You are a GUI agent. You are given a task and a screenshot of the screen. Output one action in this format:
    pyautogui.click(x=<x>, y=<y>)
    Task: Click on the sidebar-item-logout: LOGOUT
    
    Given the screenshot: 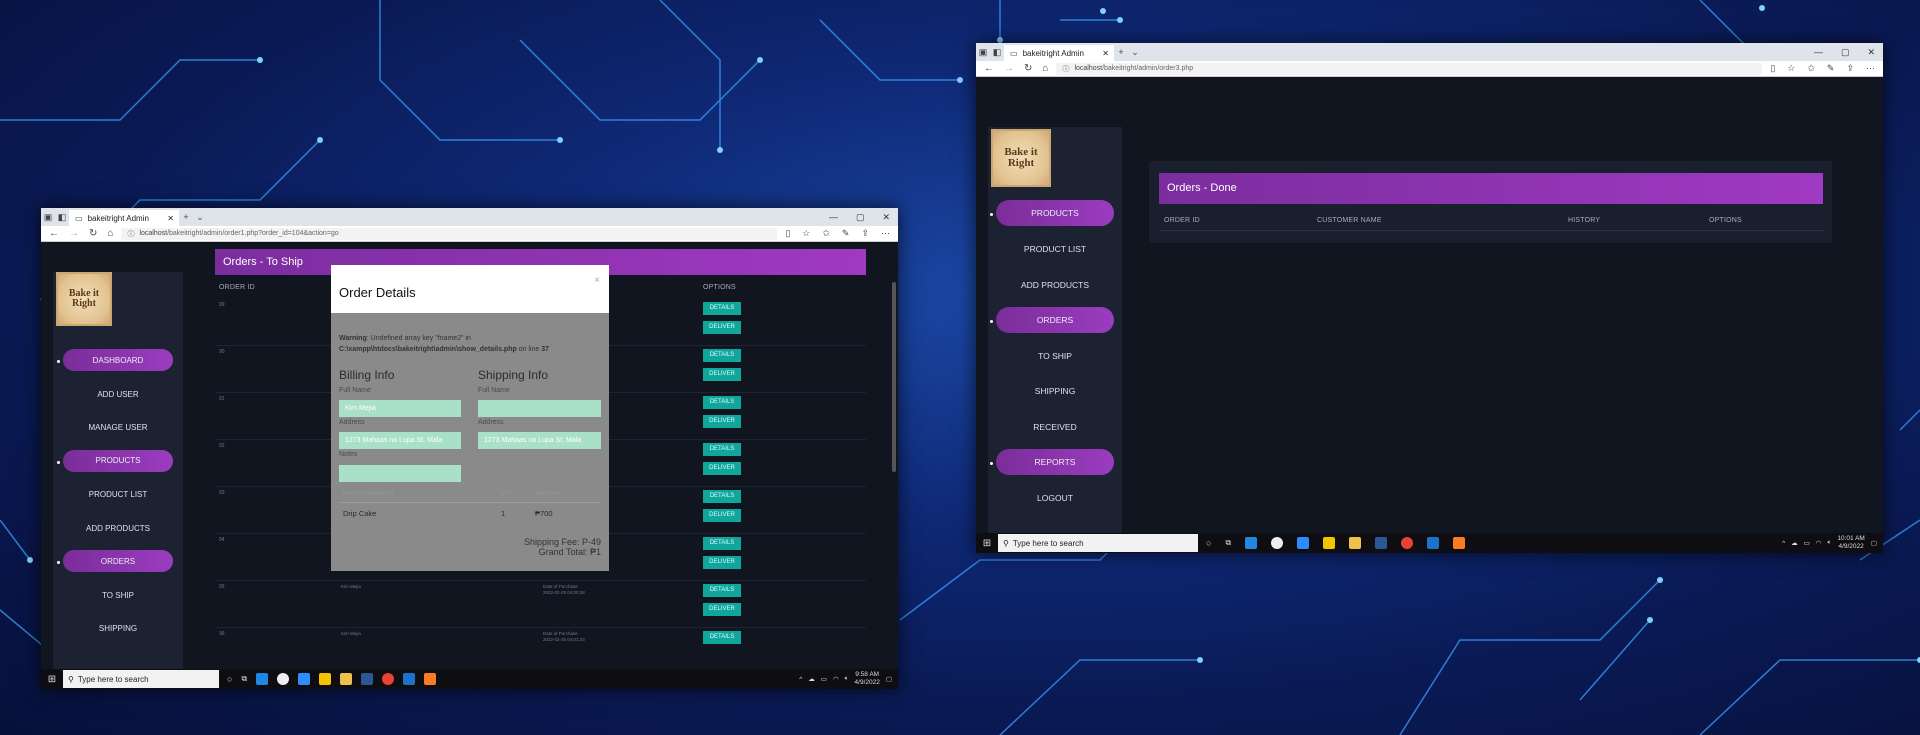 What is the action you would take?
    pyautogui.click(x=1055, y=498)
    